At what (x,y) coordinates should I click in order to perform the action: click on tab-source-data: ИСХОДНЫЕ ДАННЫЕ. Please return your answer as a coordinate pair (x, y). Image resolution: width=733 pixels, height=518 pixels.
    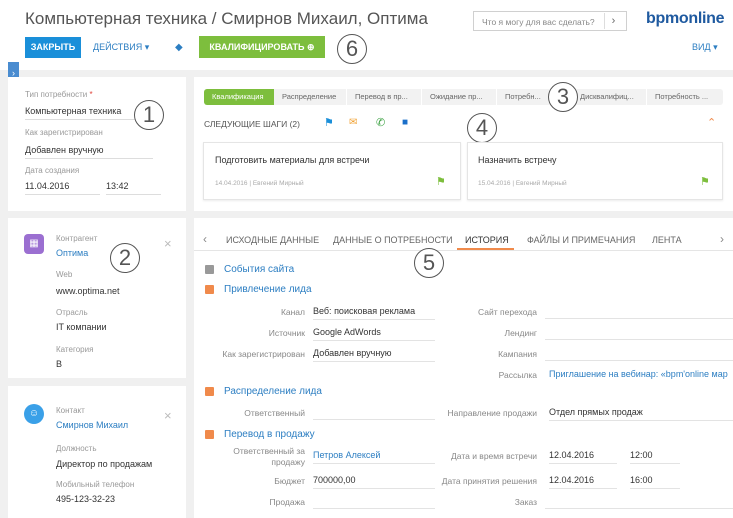
    Looking at the image, I should click on (272, 240).